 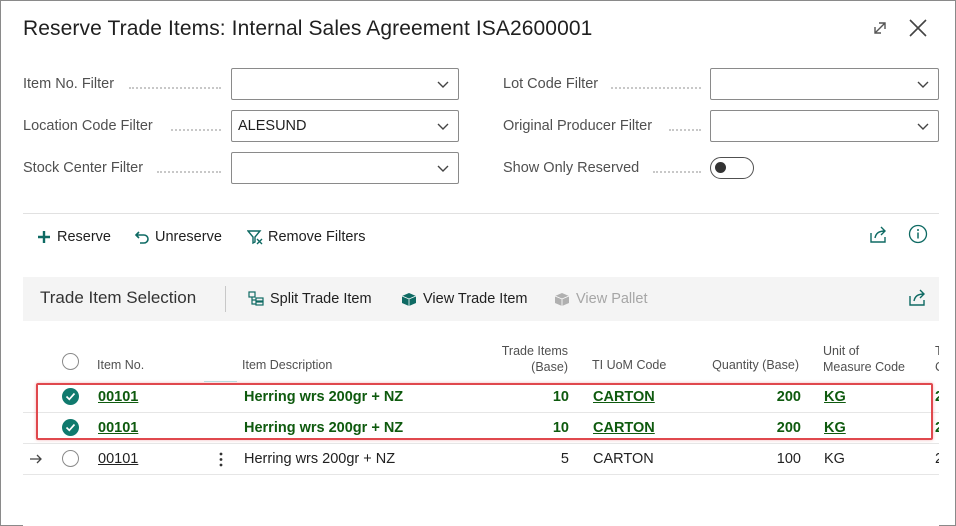 I want to click on col-header-trade-items: Trade Items (Base), so click(x=520, y=359).